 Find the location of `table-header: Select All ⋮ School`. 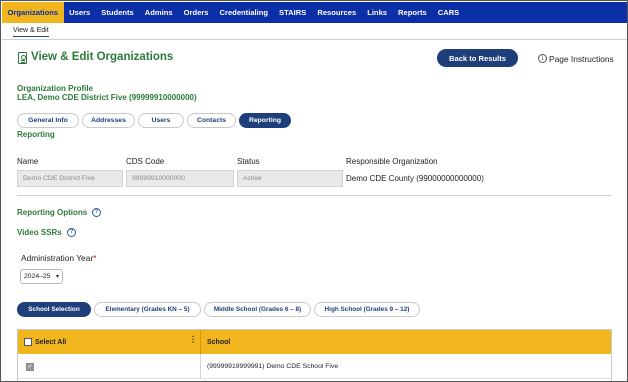

table-header: Select All ⋮ School is located at coordinates (314, 342).